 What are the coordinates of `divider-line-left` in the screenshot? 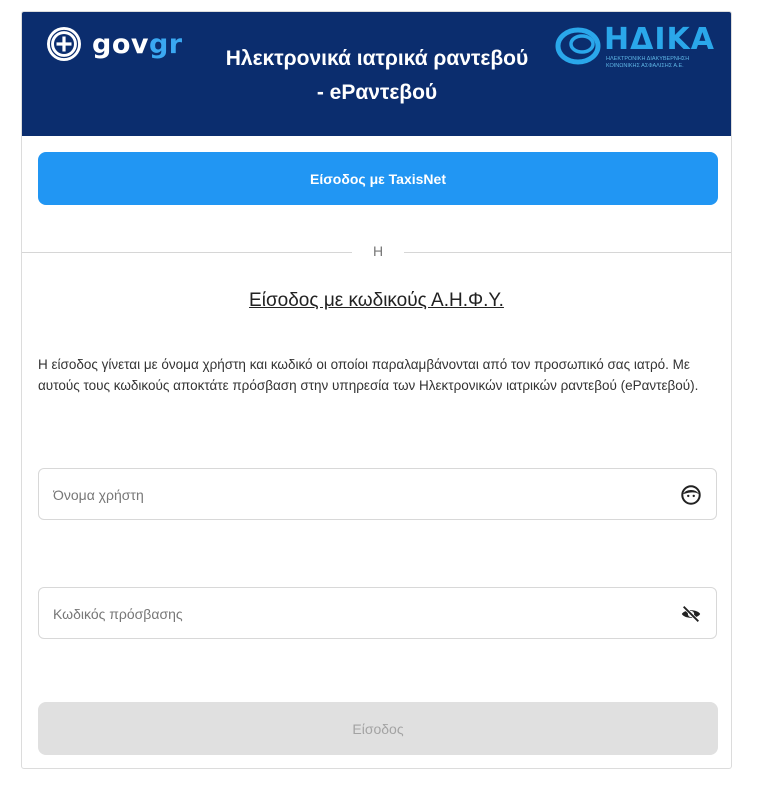 It's located at (187, 252).